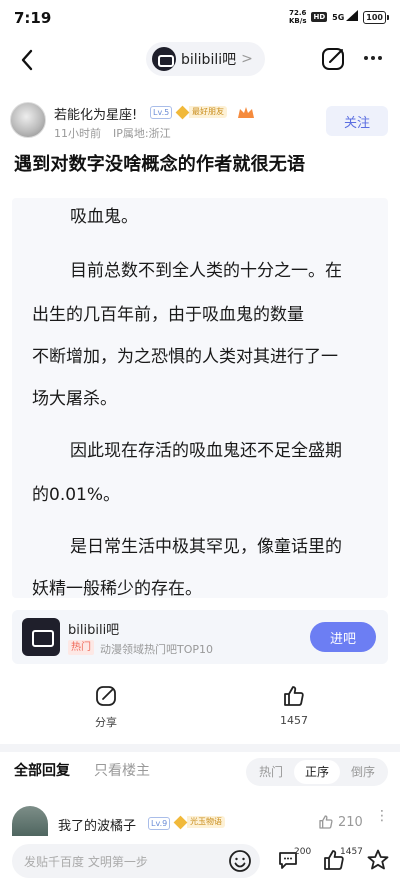 Image resolution: width=400 pixels, height=888 pixels. I want to click on chevron-right-icon: >, so click(247, 59).